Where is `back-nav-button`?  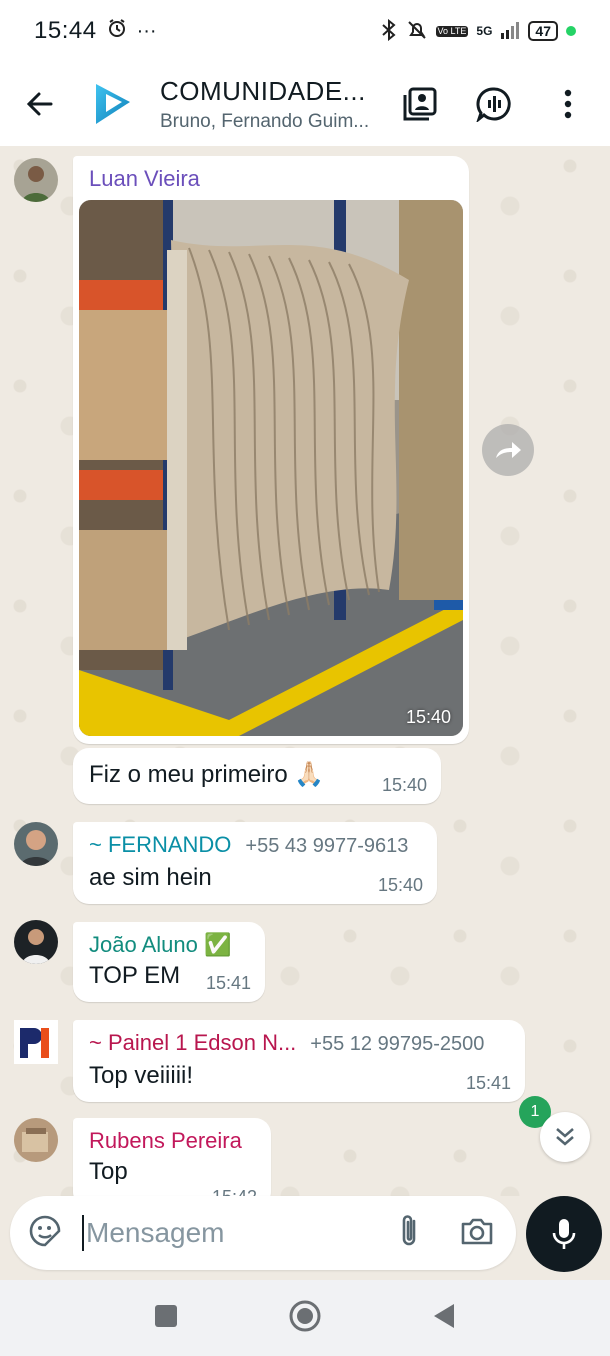
back-nav-button is located at coordinates (444, 1318).